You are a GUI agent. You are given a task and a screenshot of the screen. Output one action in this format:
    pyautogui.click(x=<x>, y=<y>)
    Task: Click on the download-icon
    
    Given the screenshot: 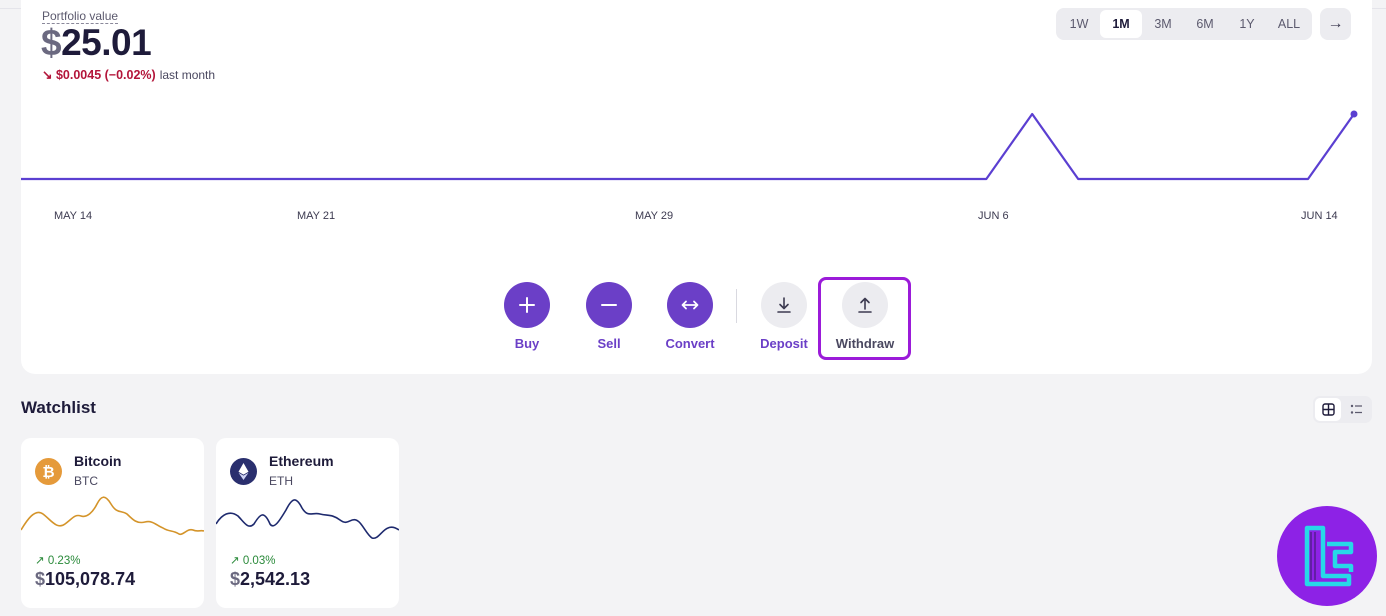 What is the action you would take?
    pyautogui.click(x=784, y=305)
    